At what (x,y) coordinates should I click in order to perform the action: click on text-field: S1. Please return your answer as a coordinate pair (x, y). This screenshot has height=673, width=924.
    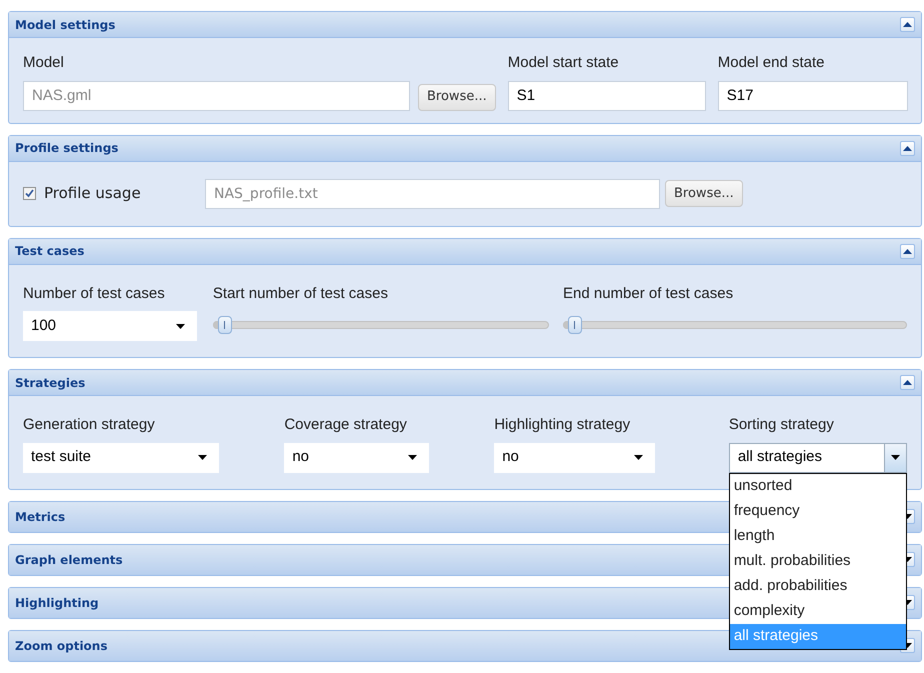
    Looking at the image, I should click on (607, 95).